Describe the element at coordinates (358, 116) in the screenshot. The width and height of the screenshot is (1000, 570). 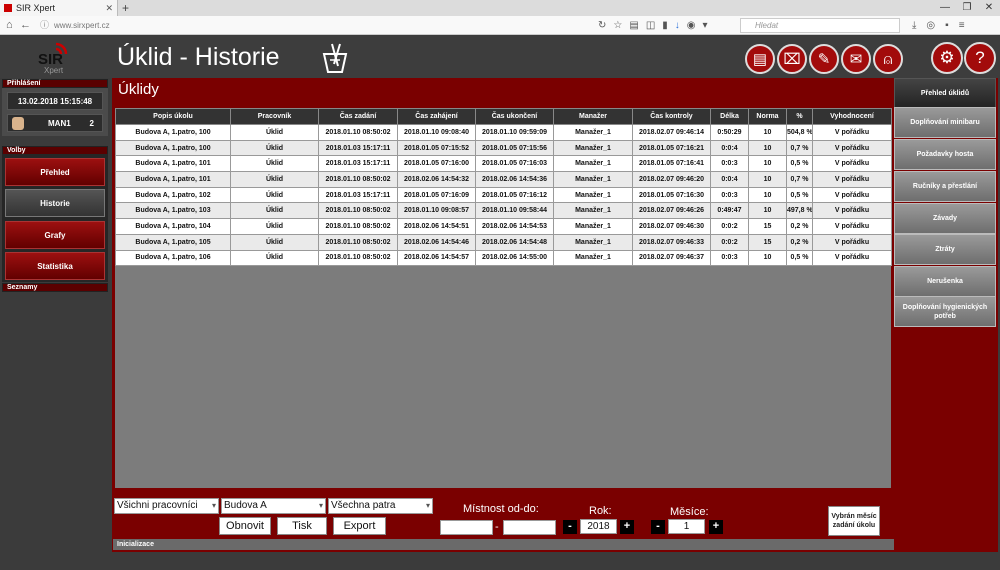
I see `column-header: Čas zadání` at that location.